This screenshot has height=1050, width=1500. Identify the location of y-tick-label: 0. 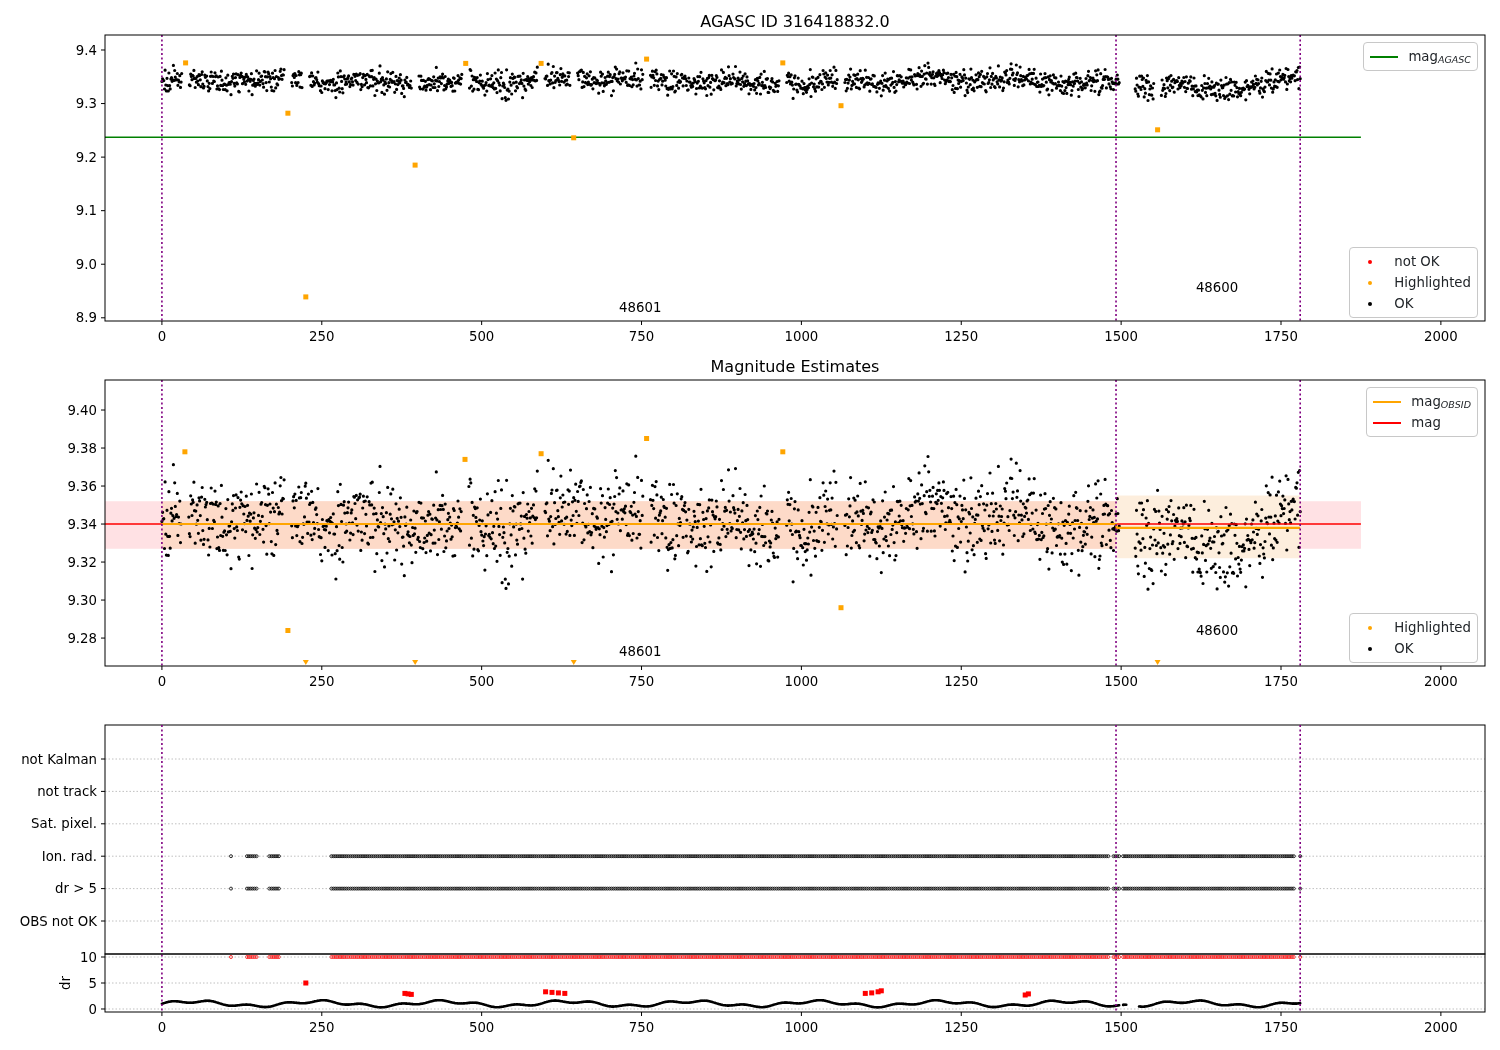
(92, 1009).